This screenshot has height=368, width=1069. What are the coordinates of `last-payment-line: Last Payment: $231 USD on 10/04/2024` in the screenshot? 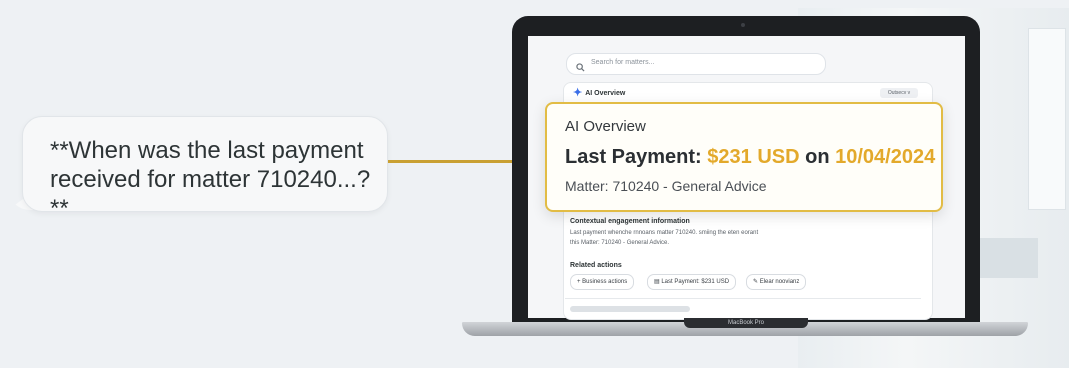 It's located at (750, 157).